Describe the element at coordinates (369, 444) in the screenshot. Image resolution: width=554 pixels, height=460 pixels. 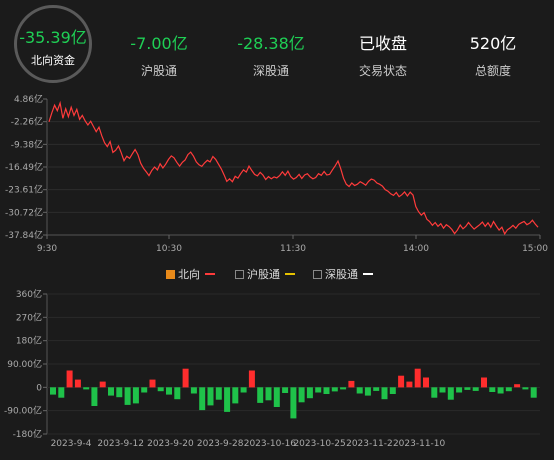
I see `x-tick-label: 2023-11-2` at that location.